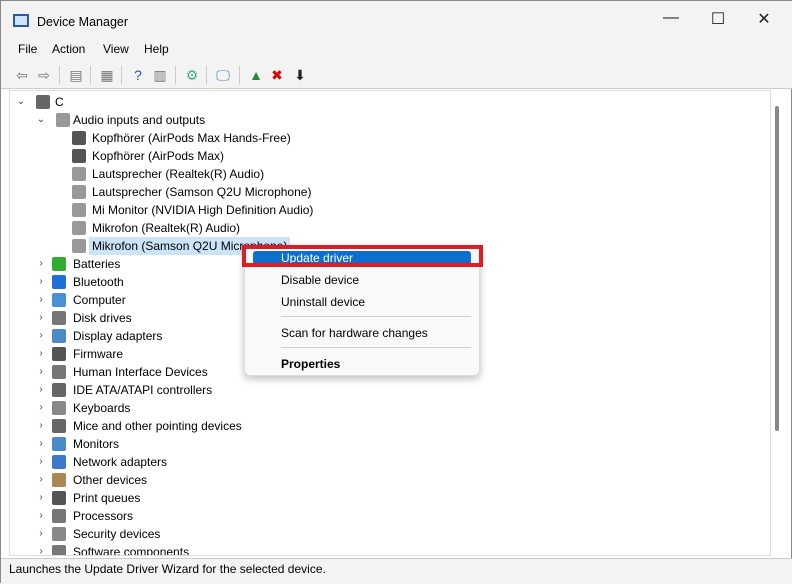  Describe the element at coordinates (320, 280) in the screenshot. I see `menu-item-disable-device: Disable device` at that location.